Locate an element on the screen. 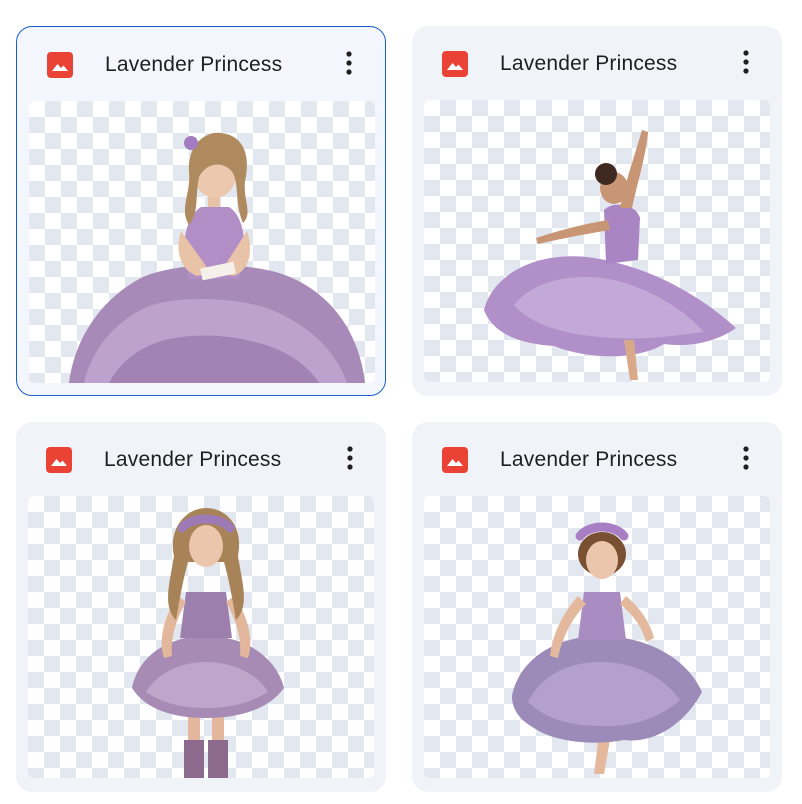 The image size is (802, 804). girl-dancing-thumbnail-image is located at coordinates (610, 255).